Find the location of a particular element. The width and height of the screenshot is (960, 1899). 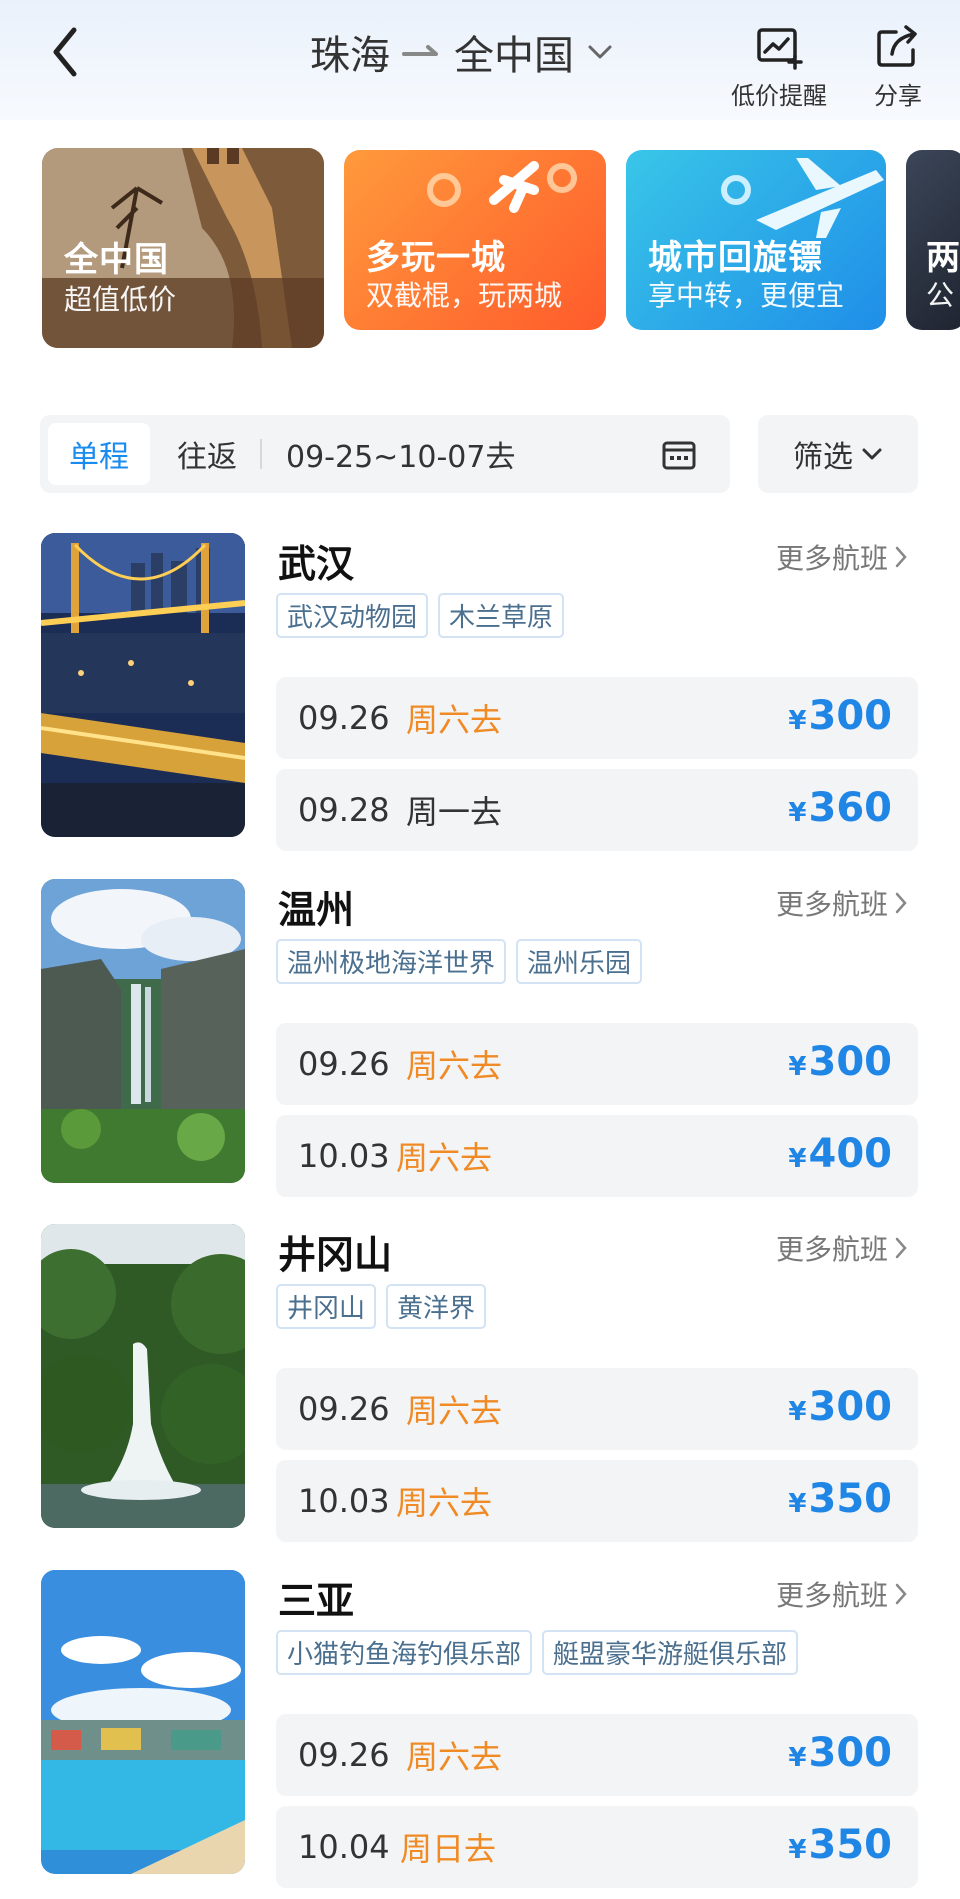

tag: 小猫钓鱼海钓俱乐部 is located at coordinates (404, 1652).